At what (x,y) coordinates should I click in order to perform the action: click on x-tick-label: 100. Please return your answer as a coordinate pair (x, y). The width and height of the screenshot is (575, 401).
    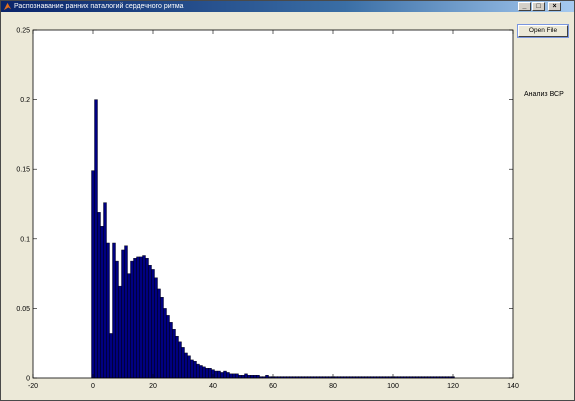
    Looking at the image, I should click on (393, 386).